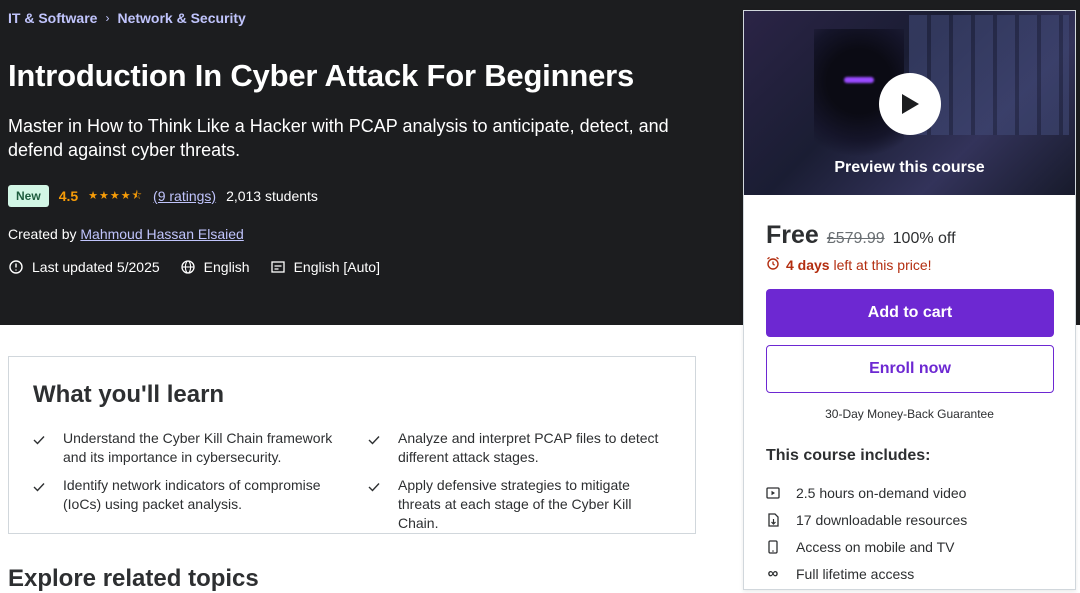 Image resolution: width=1080 pixels, height=593 pixels. I want to click on add-to-cart-button: Add to cart, so click(910, 313).